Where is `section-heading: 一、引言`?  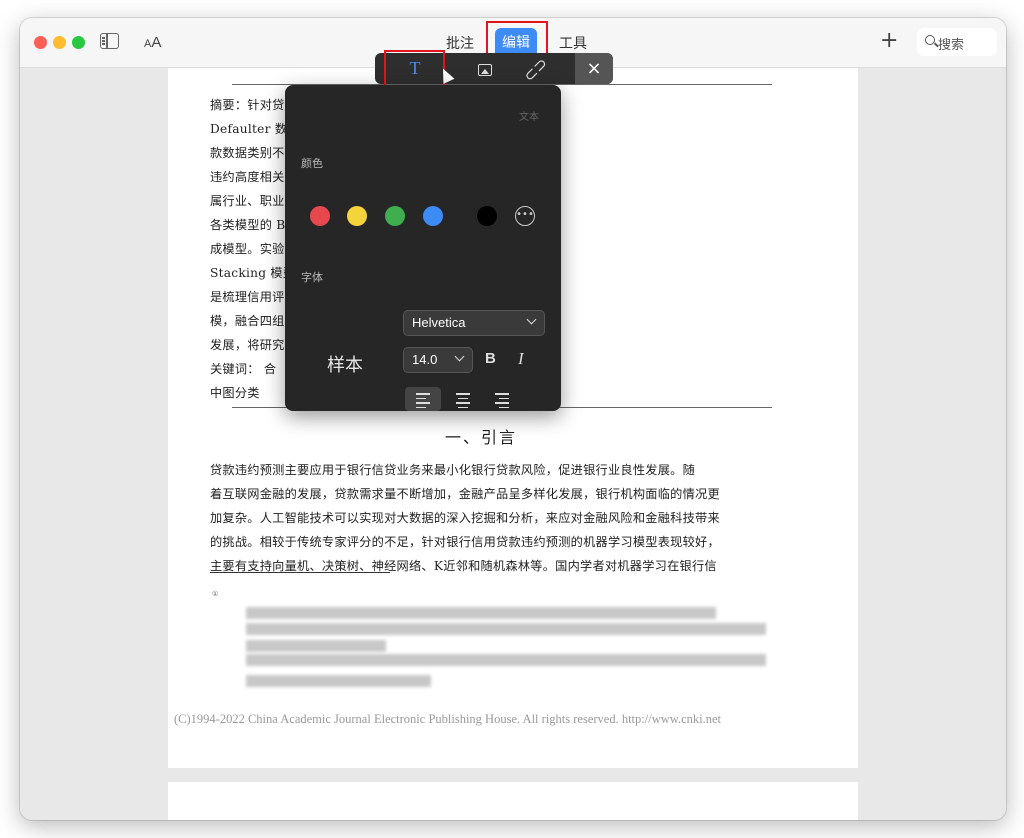 section-heading: 一、引言 is located at coordinates (481, 437).